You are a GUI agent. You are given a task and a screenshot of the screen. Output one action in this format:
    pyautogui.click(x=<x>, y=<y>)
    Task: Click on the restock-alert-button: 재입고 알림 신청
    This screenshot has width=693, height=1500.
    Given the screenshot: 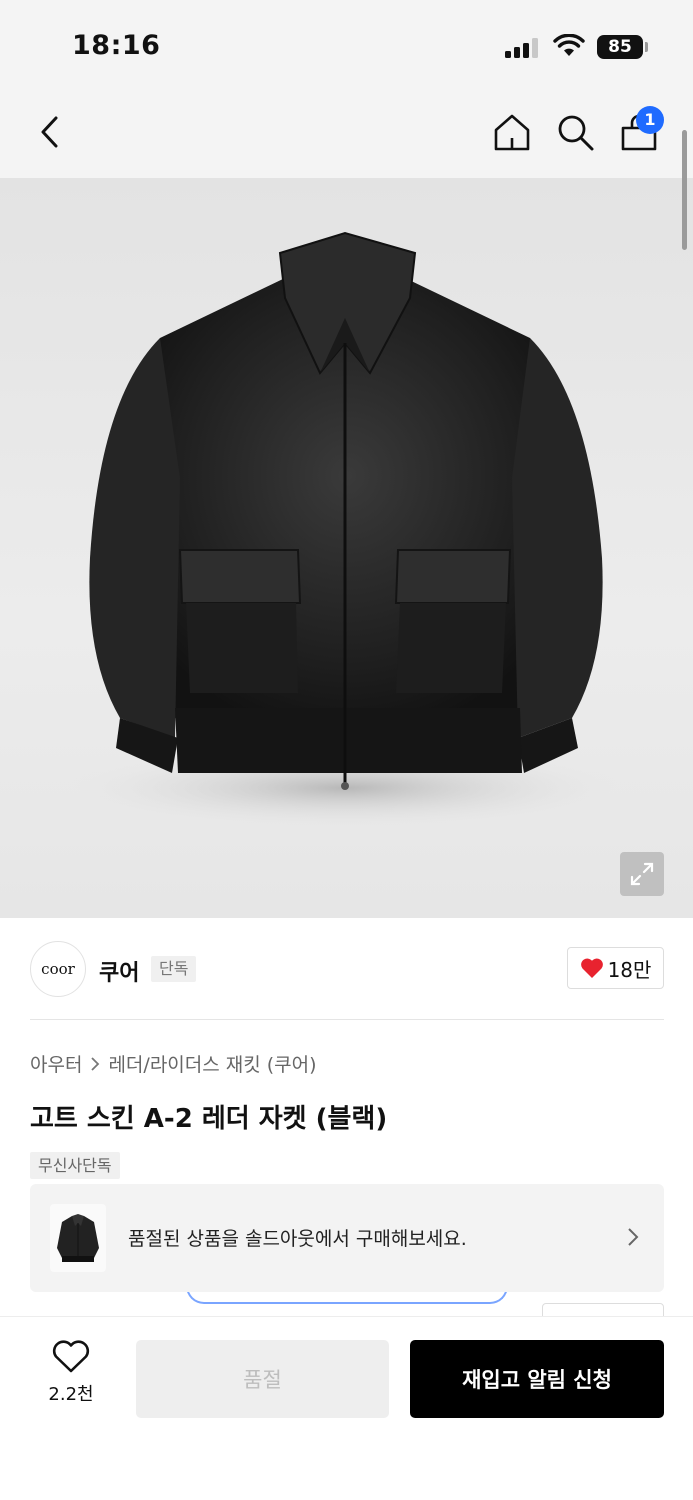 What is the action you would take?
    pyautogui.click(x=537, y=1379)
    